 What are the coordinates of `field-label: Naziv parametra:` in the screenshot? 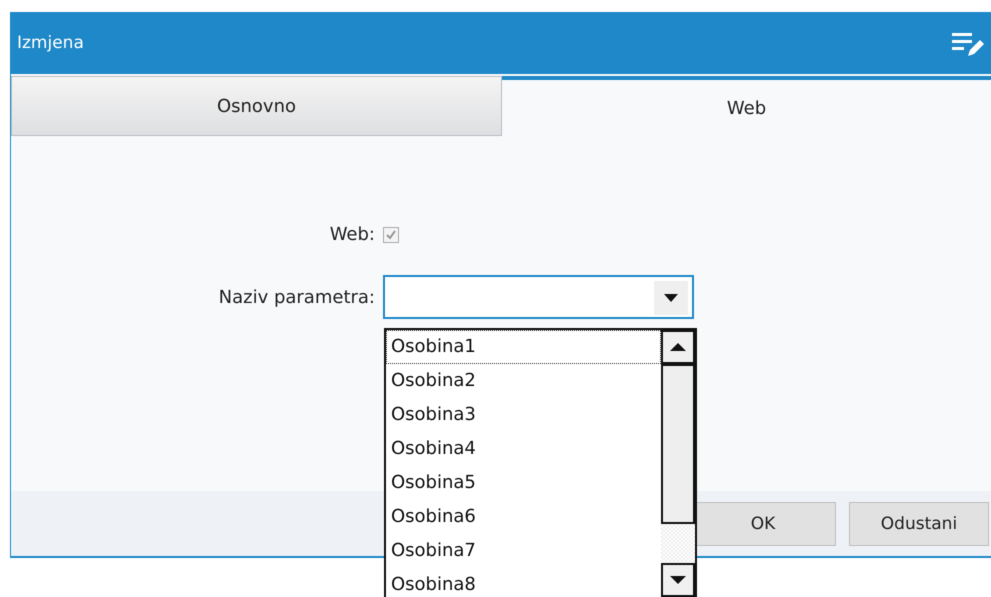 It's located at (296, 297).